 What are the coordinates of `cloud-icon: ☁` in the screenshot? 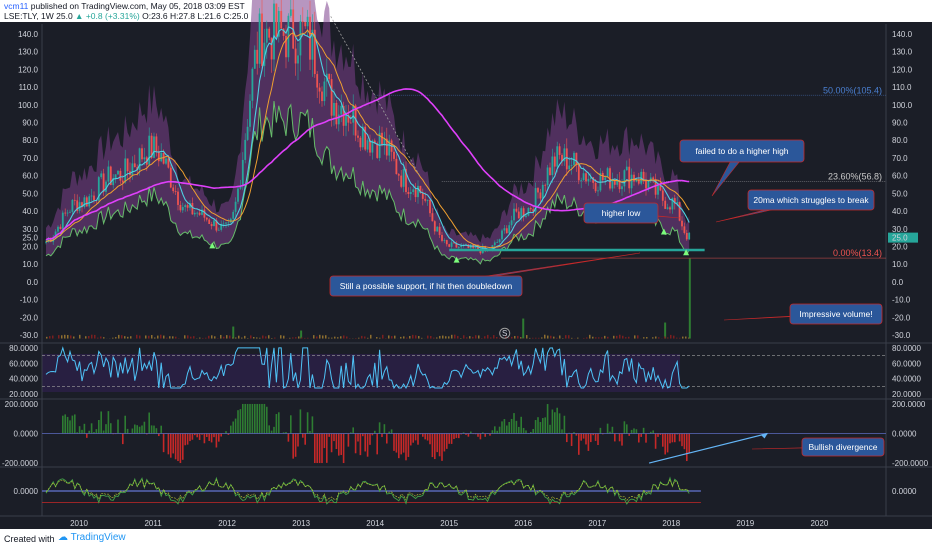 It's located at (63, 537).